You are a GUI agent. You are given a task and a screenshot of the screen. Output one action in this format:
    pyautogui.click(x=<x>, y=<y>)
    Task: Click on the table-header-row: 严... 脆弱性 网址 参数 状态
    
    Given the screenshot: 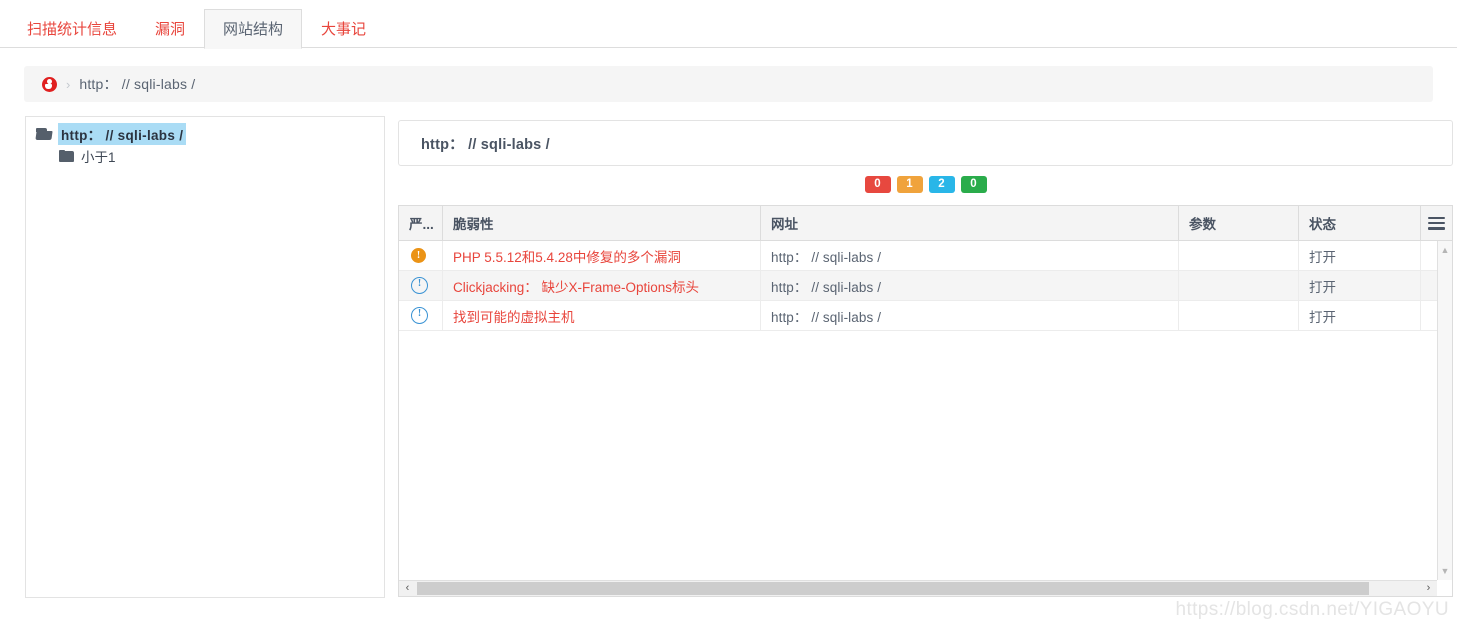 What is the action you would take?
    pyautogui.click(x=925, y=223)
    